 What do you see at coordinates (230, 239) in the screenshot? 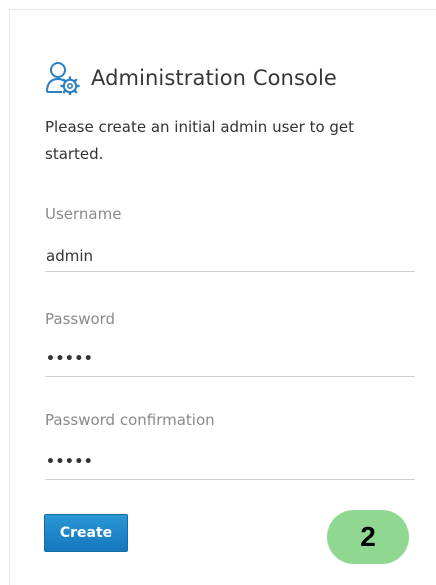
I see `username-field-group: Username admin` at bounding box center [230, 239].